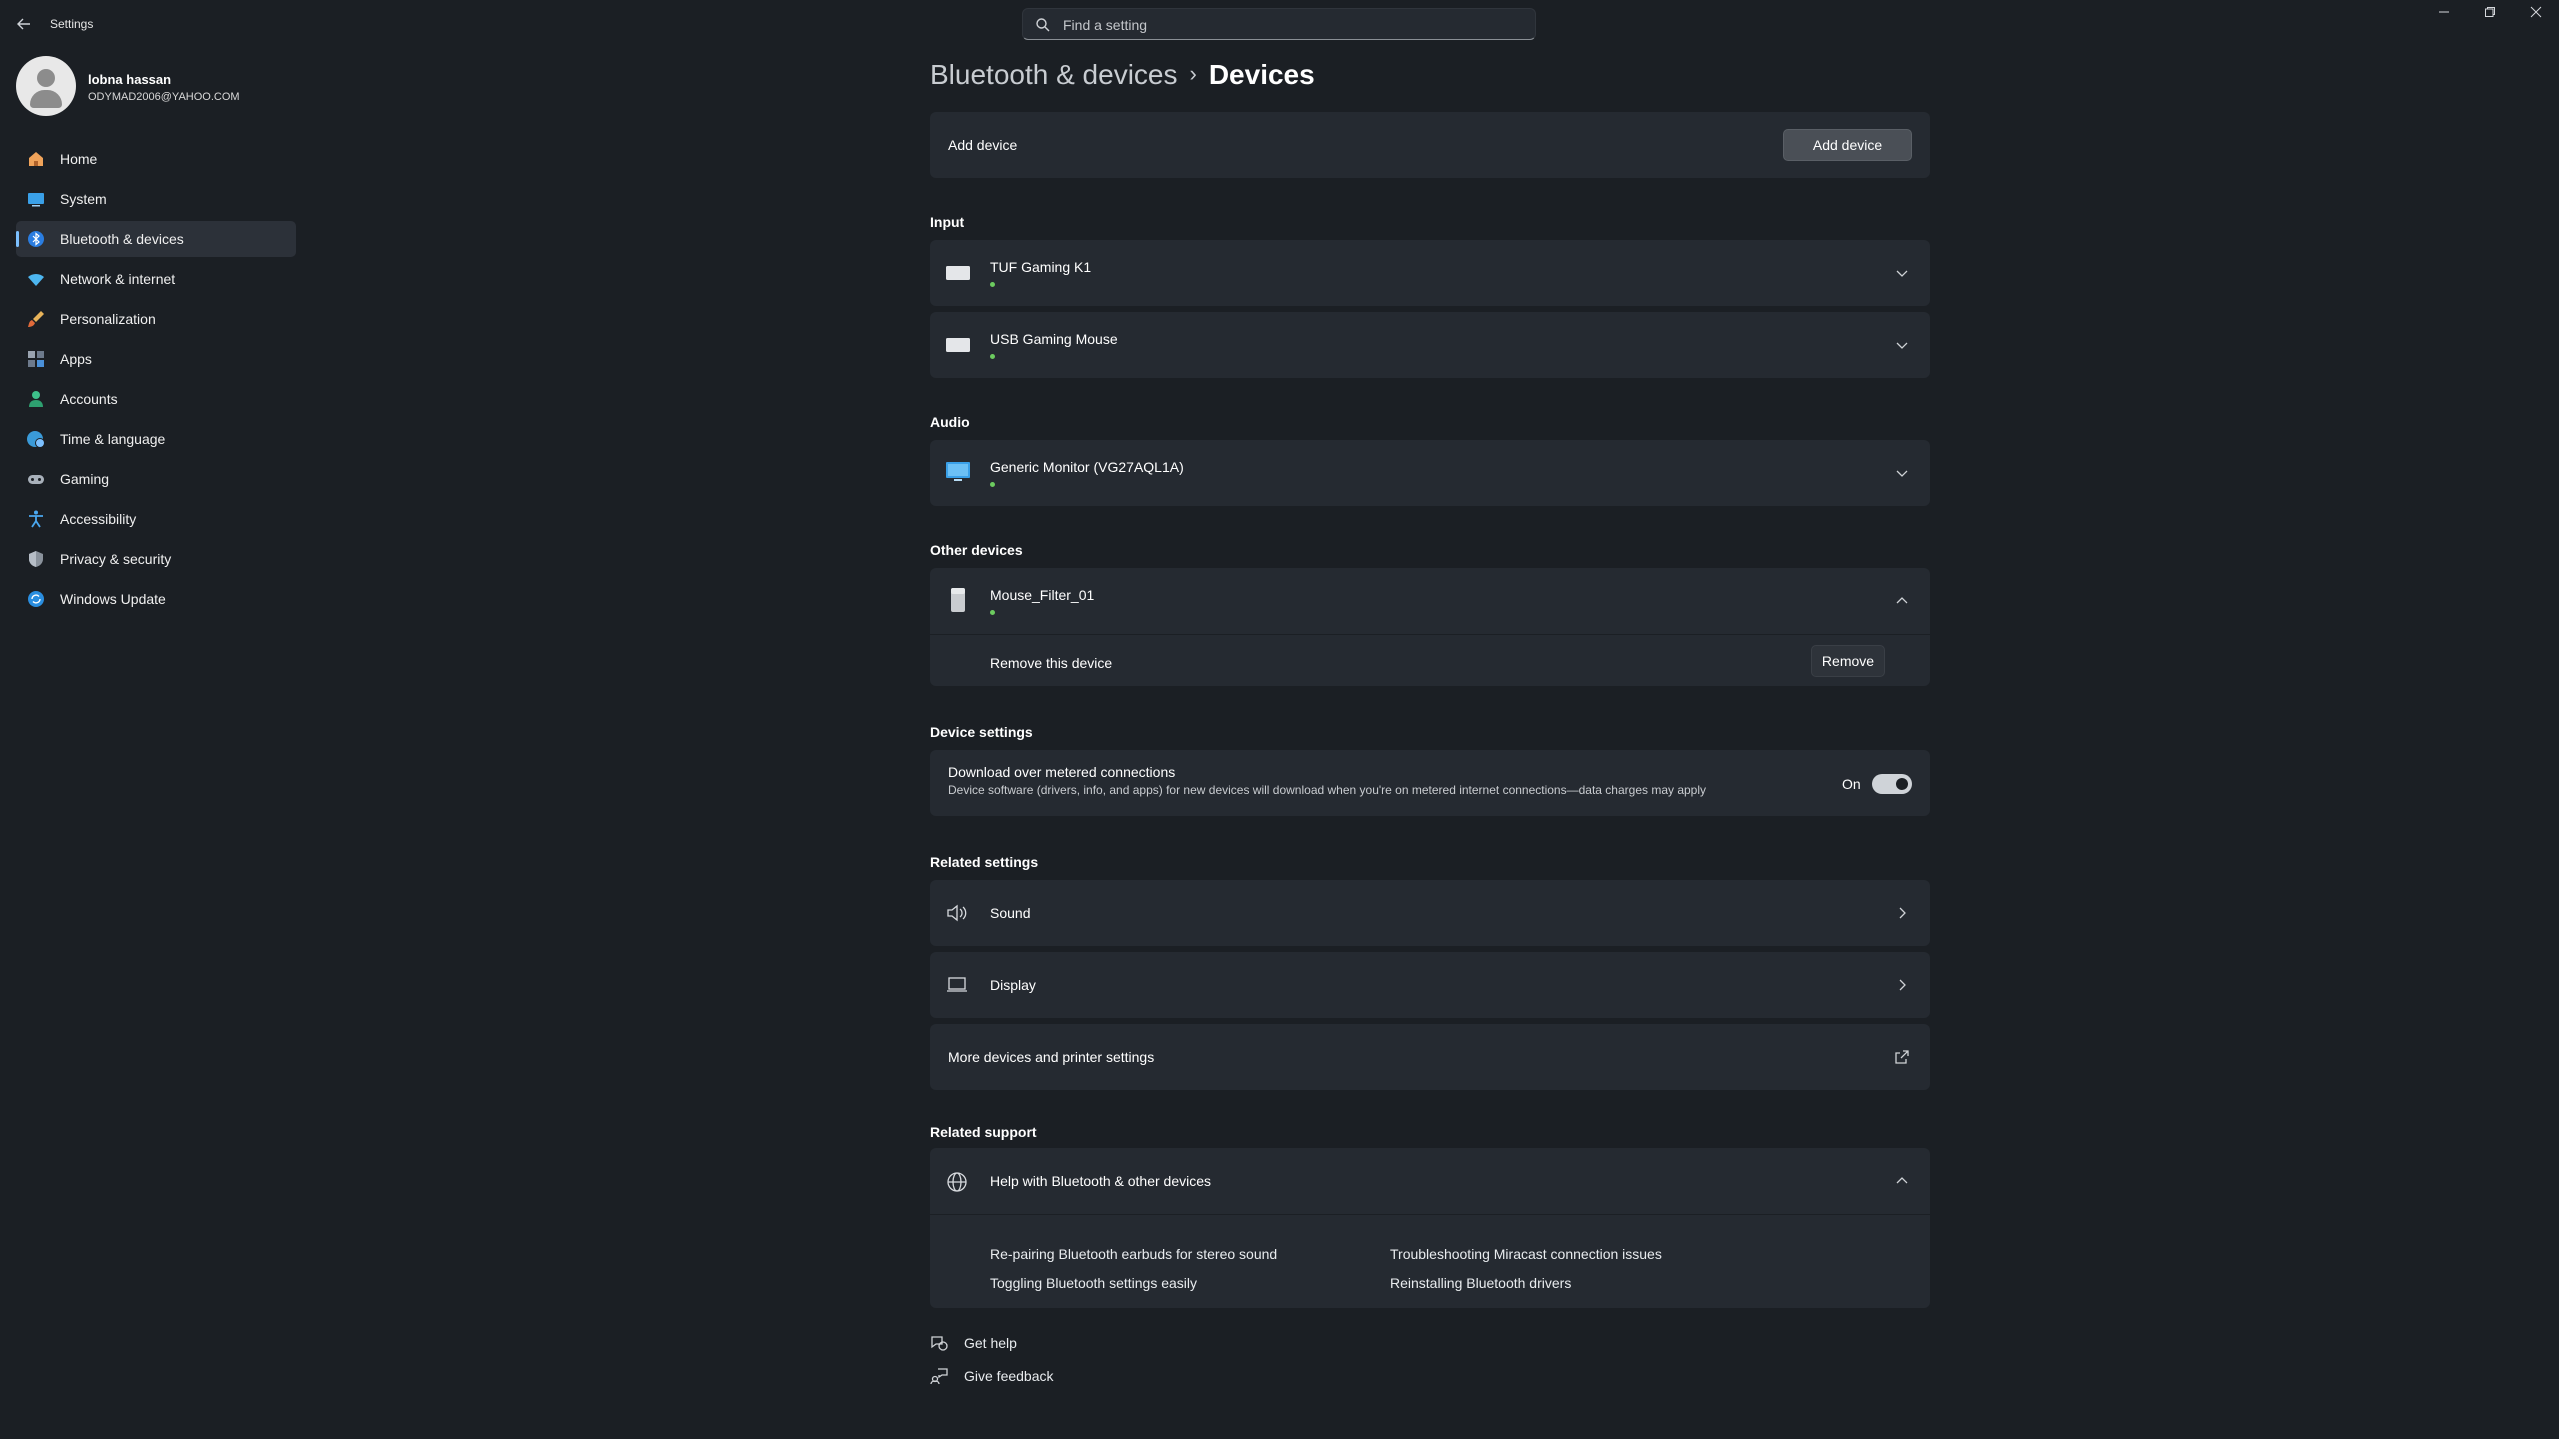 The height and width of the screenshot is (1439, 2559). What do you see at coordinates (1051, 1057) in the screenshot?
I see `related-item-label: More devices and printer settings` at bounding box center [1051, 1057].